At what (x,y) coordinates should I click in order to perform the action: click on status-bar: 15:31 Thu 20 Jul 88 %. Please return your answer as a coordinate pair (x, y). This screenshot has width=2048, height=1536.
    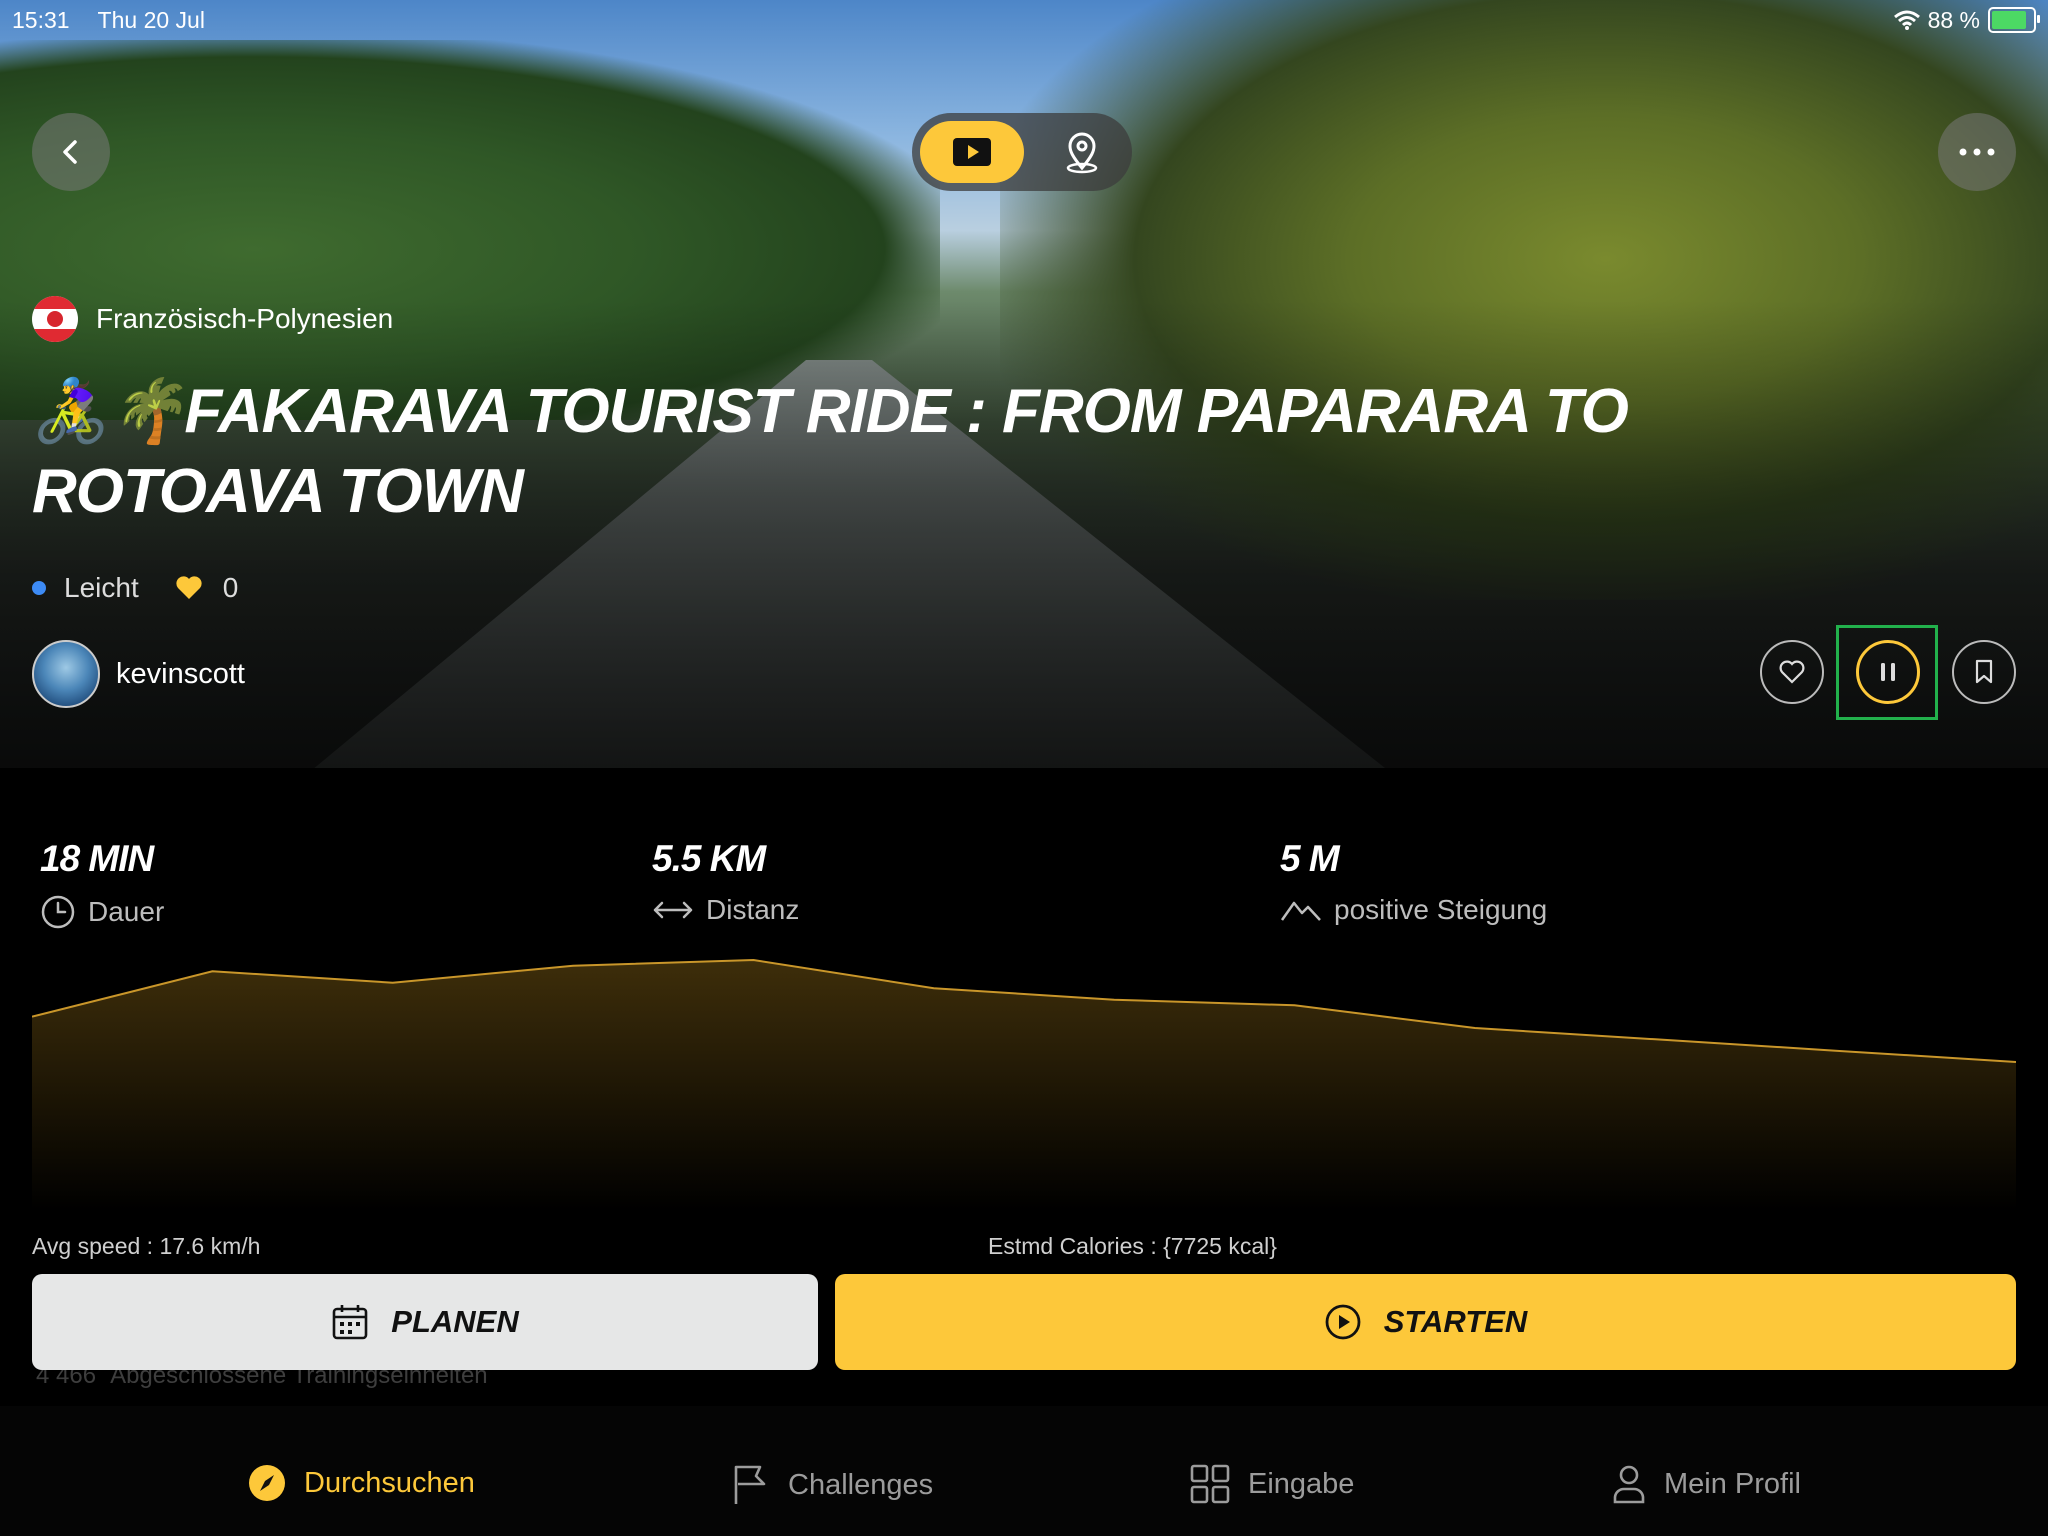
    Looking at the image, I should click on (1026, 20).